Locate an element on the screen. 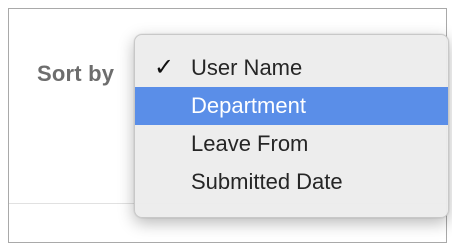  check-icon: ✓ is located at coordinates (164, 67).